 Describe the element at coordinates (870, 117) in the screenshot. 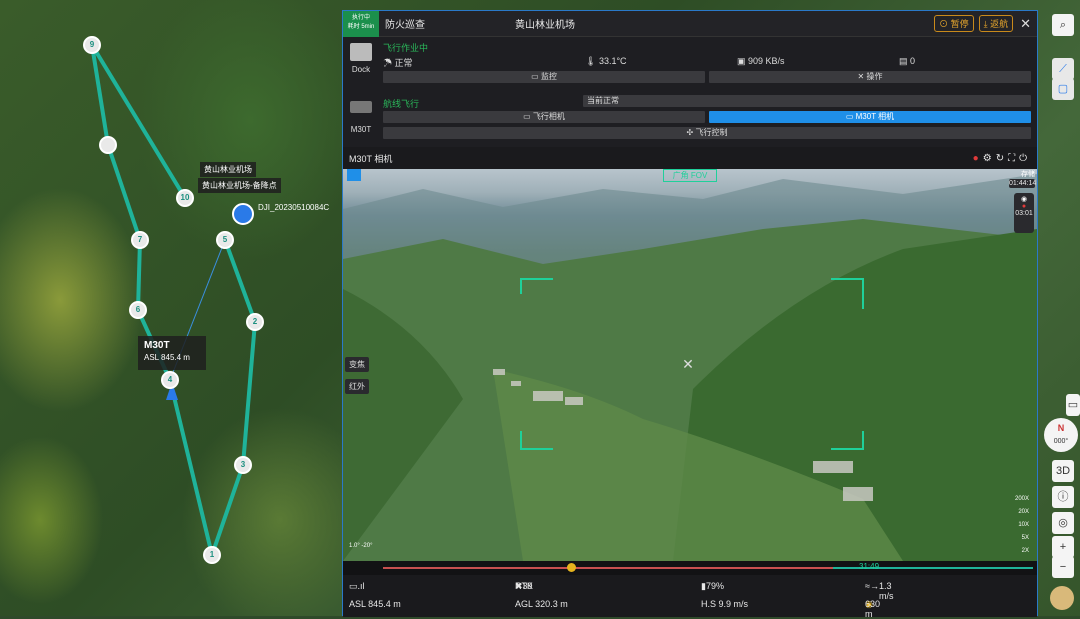

I see `m30t-camera-button: ▭ M30T 相机` at that location.